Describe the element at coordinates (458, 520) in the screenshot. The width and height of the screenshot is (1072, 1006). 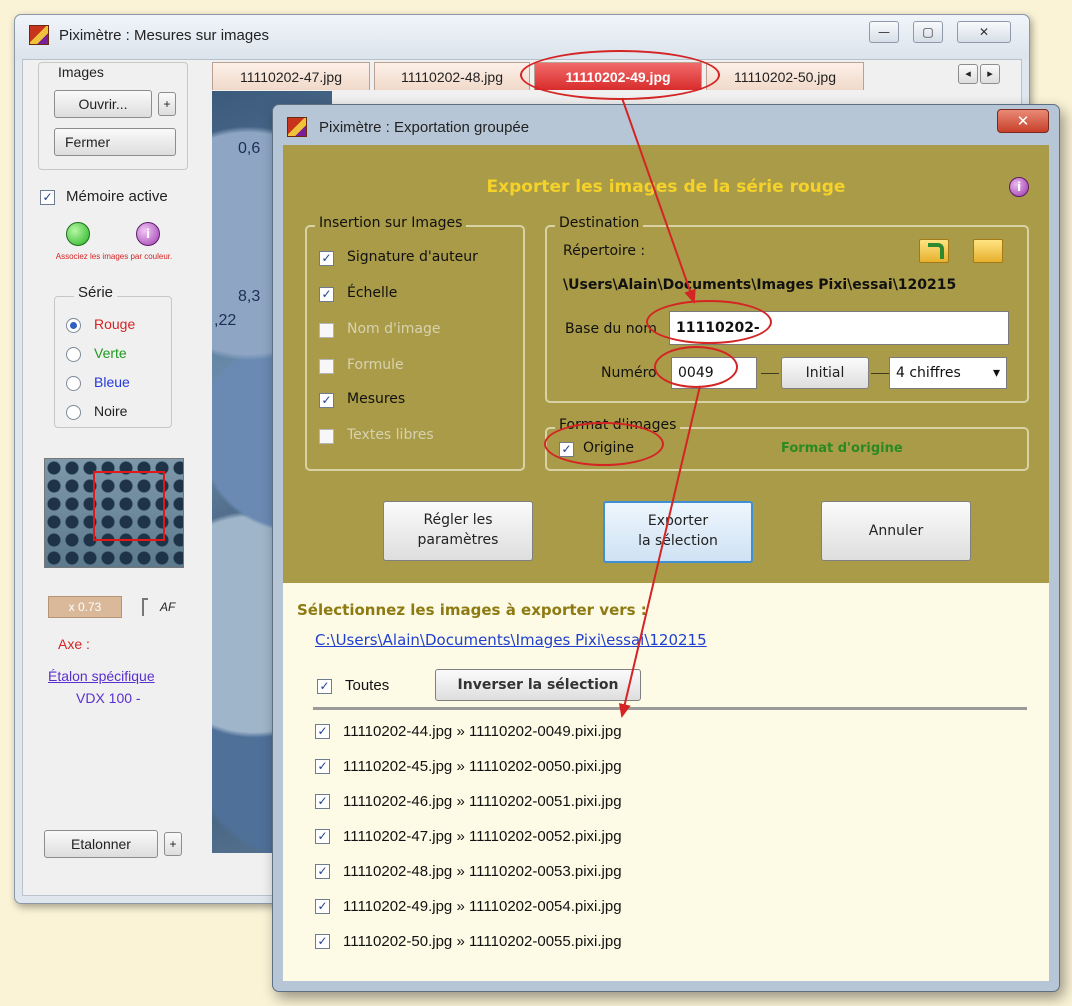
I see `settings-button-line1: Régler les` at that location.